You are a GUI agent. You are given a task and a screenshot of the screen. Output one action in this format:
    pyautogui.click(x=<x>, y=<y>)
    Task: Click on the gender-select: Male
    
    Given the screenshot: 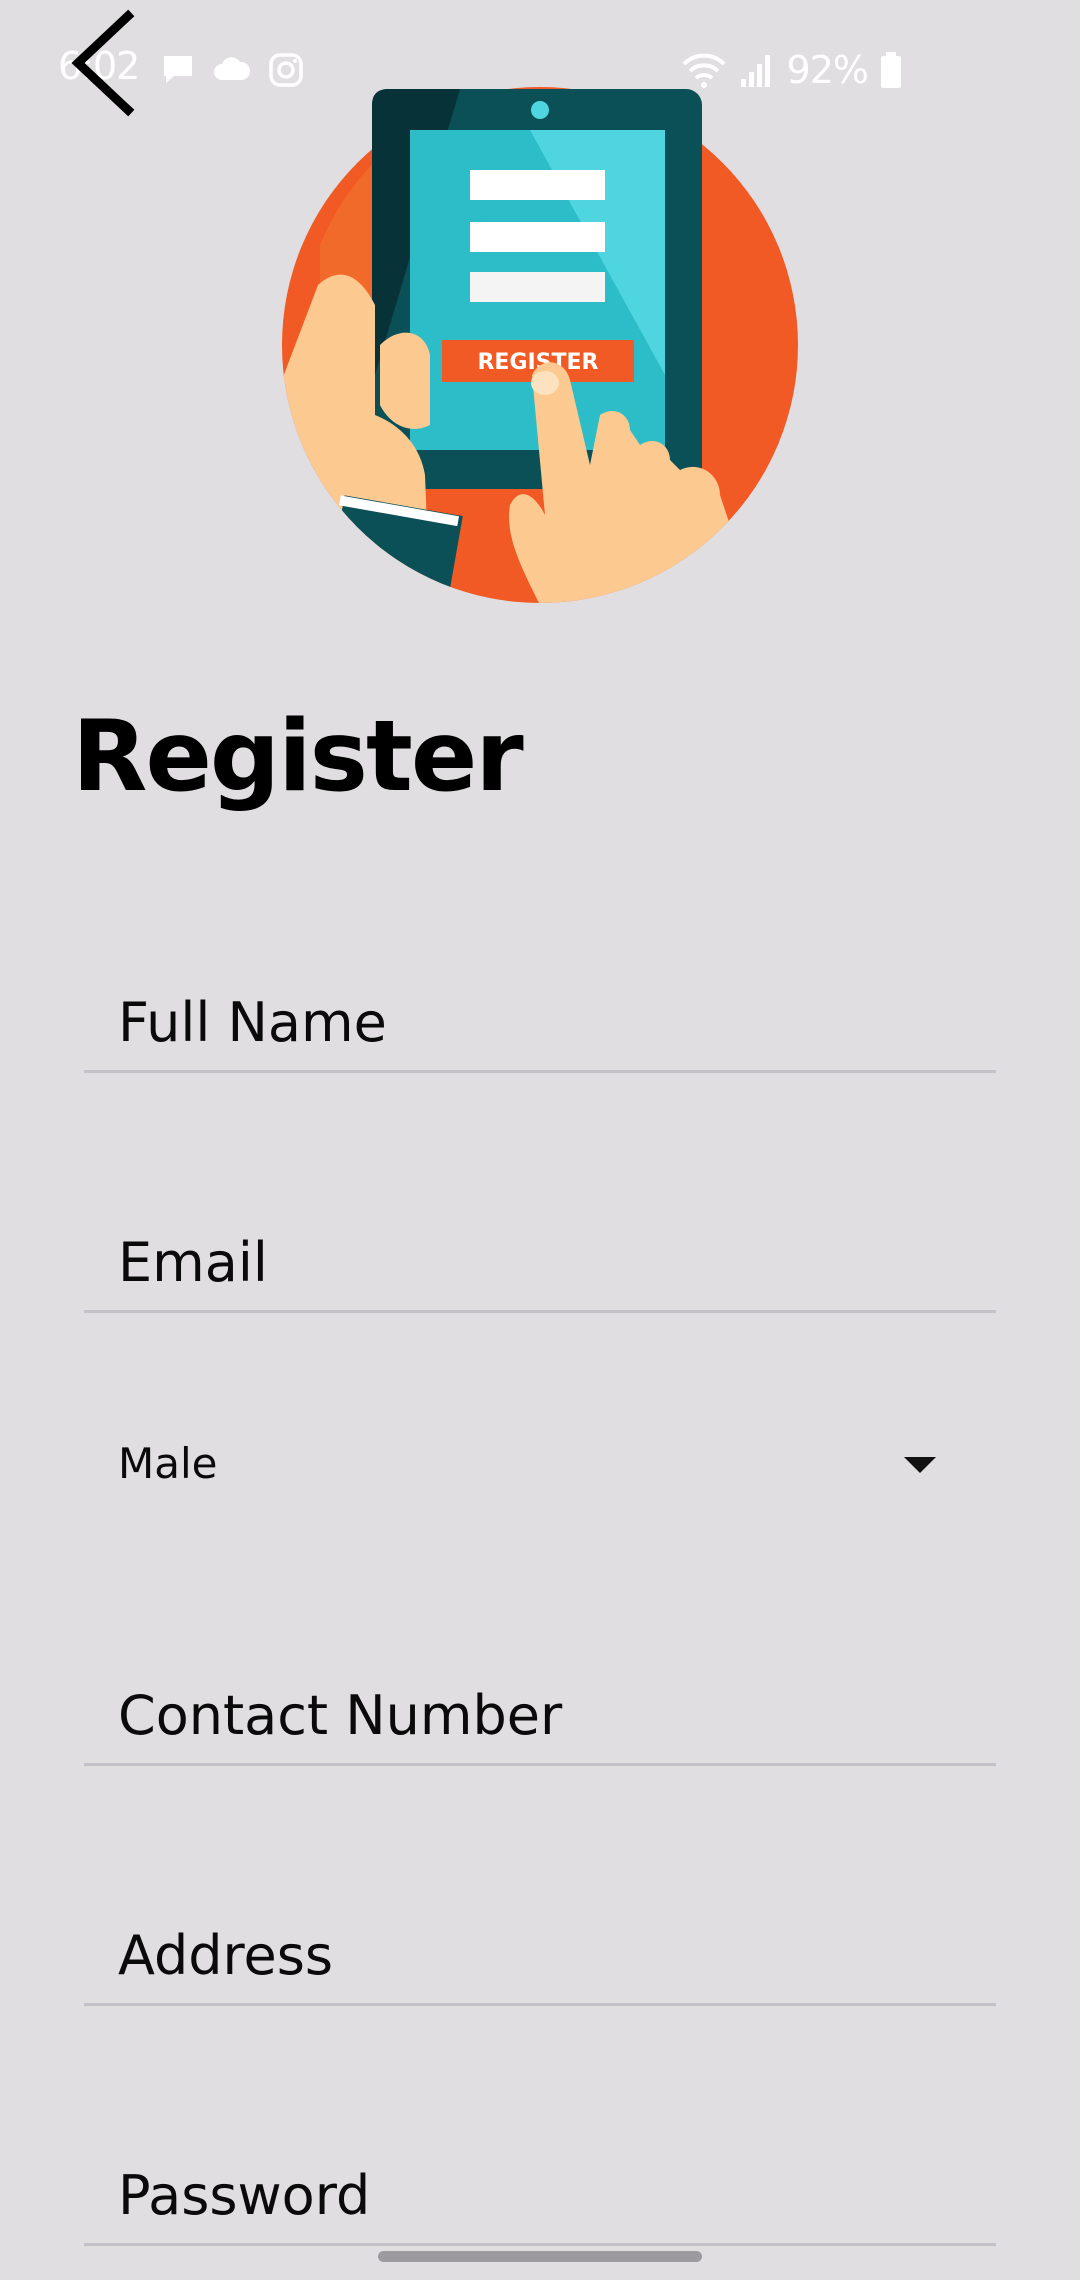 What is the action you would take?
    pyautogui.click(x=540, y=1465)
    